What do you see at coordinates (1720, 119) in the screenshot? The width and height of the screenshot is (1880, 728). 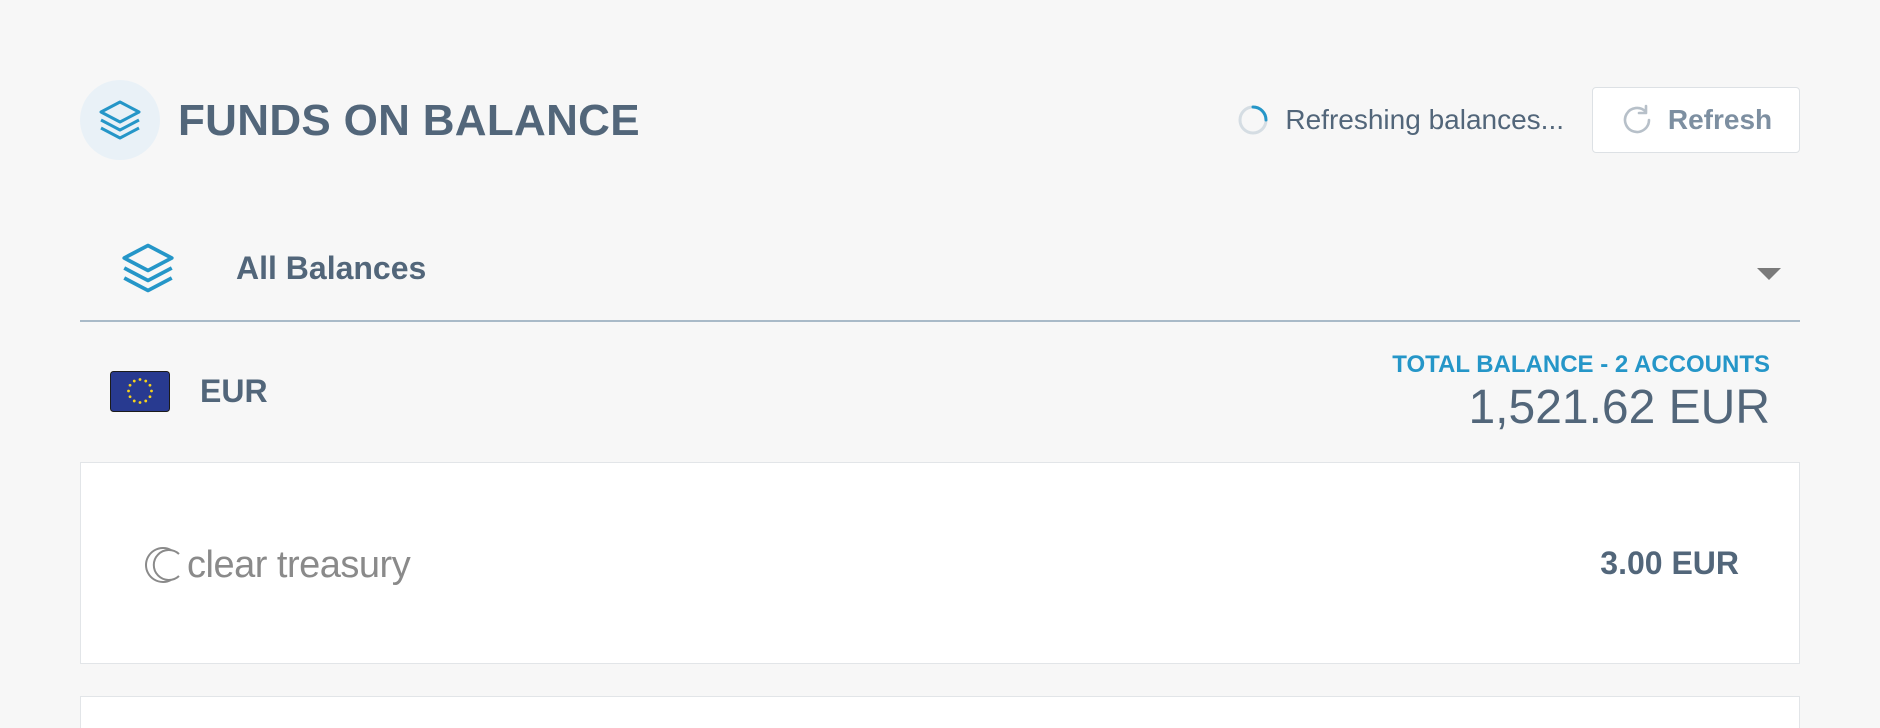 I see `refresh-button-label: Refresh` at bounding box center [1720, 119].